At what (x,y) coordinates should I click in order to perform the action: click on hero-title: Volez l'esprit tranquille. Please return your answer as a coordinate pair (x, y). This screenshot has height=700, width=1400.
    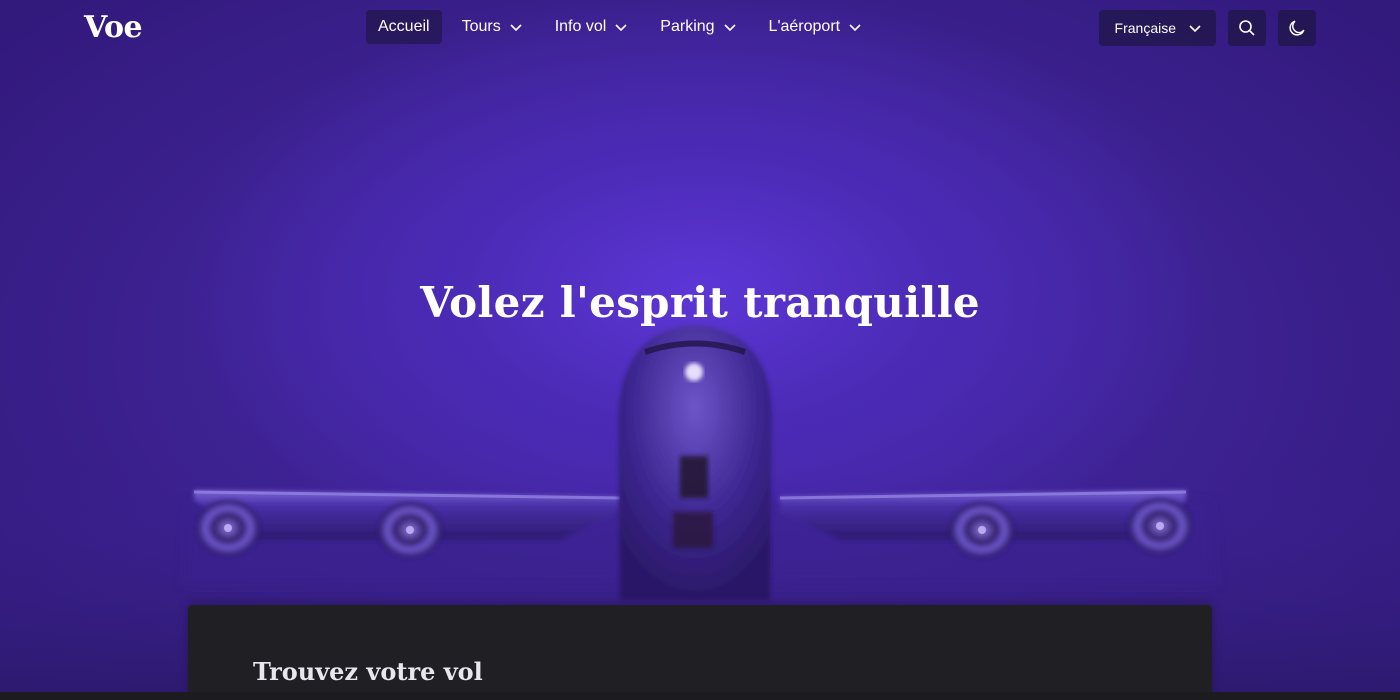
    Looking at the image, I should click on (700, 302).